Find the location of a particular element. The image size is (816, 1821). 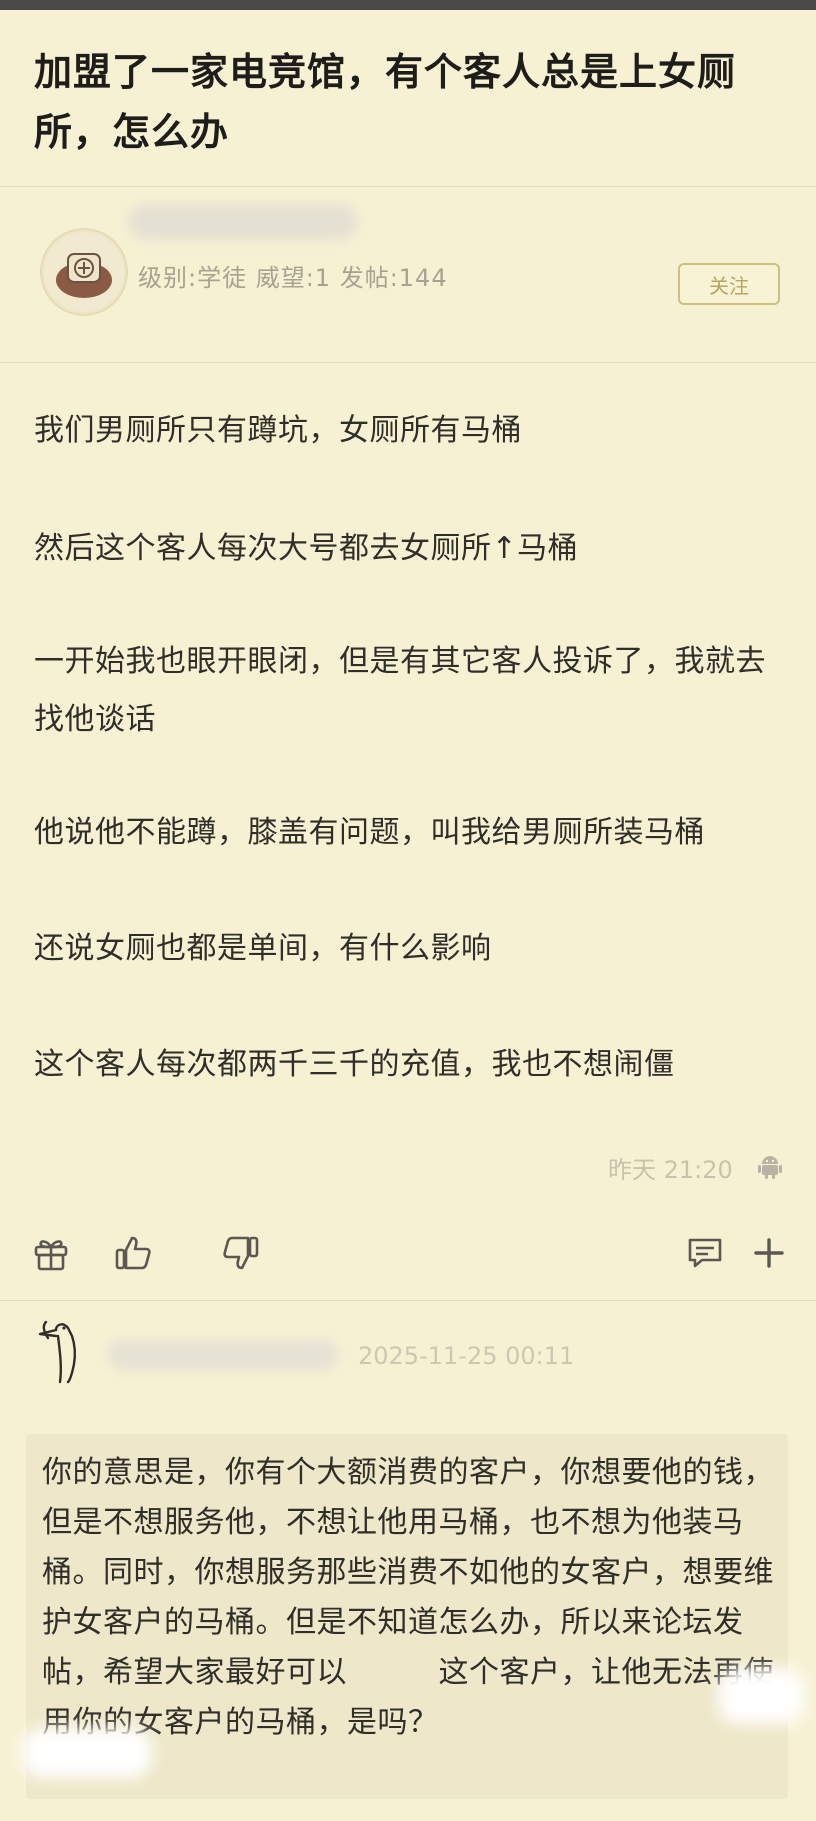

comment-time: 2025-11-25 00:11 is located at coordinates (466, 1356).